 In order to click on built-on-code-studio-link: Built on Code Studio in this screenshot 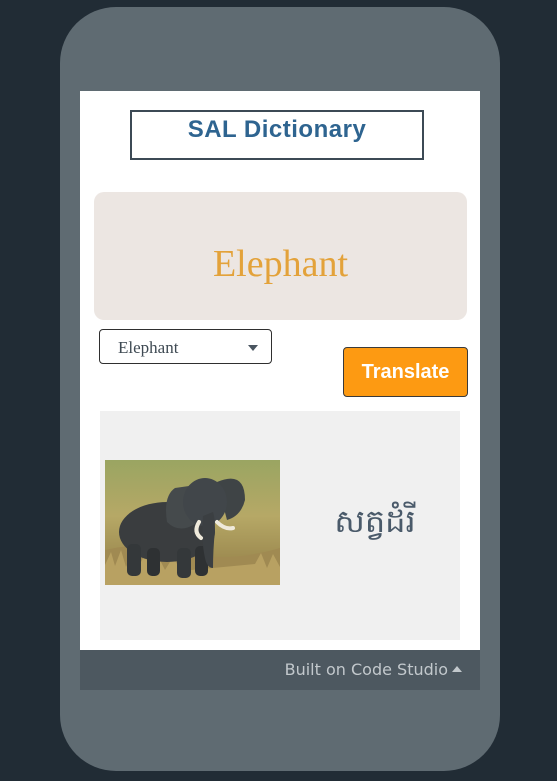, I will do `click(373, 670)`.